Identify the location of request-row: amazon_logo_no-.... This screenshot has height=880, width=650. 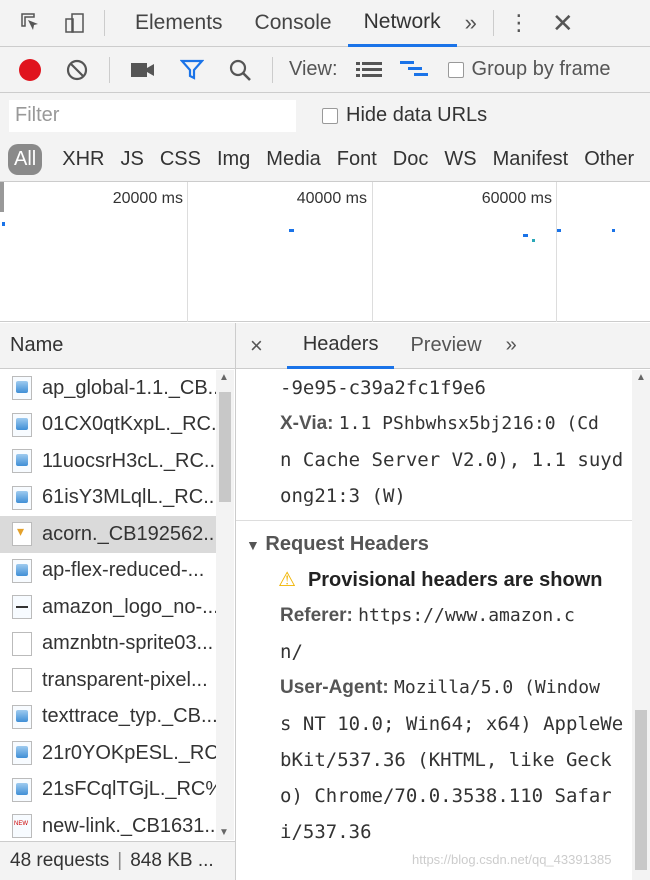
(108, 607).